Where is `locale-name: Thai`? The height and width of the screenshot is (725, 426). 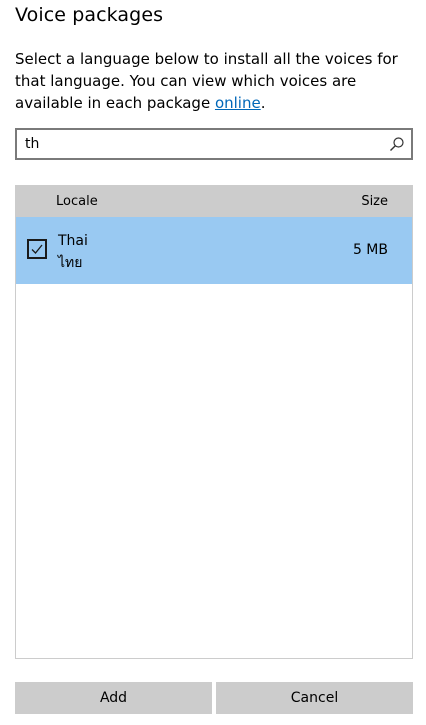
locale-name: Thai is located at coordinates (73, 241).